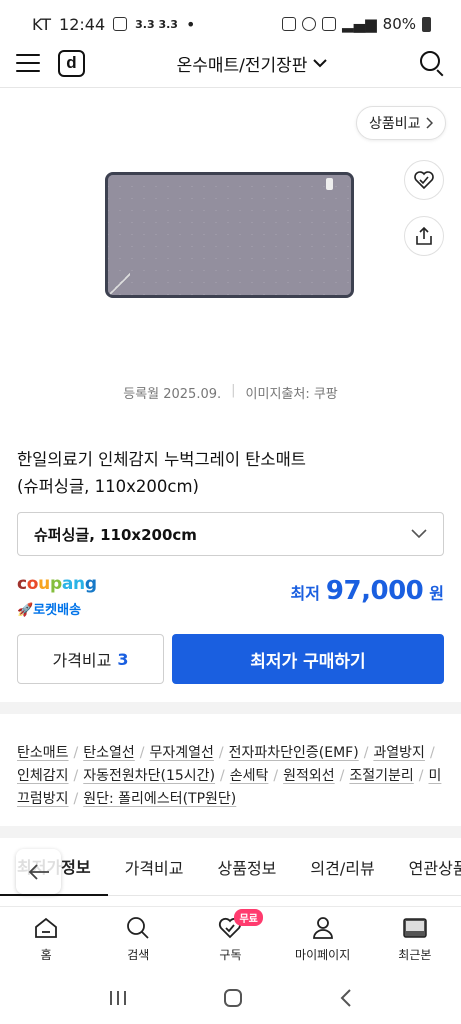 The image size is (461, 1024). Describe the element at coordinates (49, 610) in the screenshot. I see `rocket-delivery-badge: 🚀로켓배송` at that location.